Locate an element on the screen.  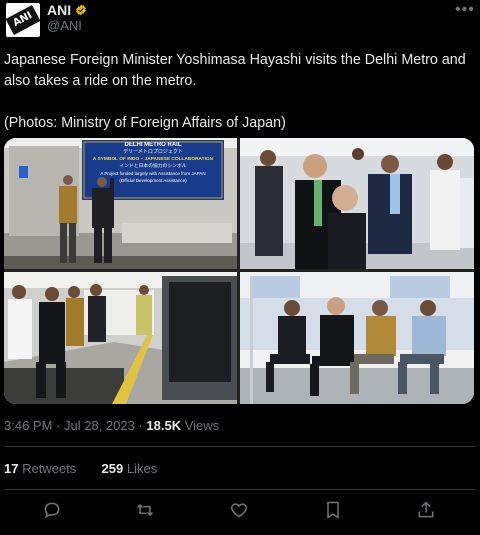
tweet-meta: 3:46 PM · Jul 28, 2023 · 18.5K Views is located at coordinates (112, 425).